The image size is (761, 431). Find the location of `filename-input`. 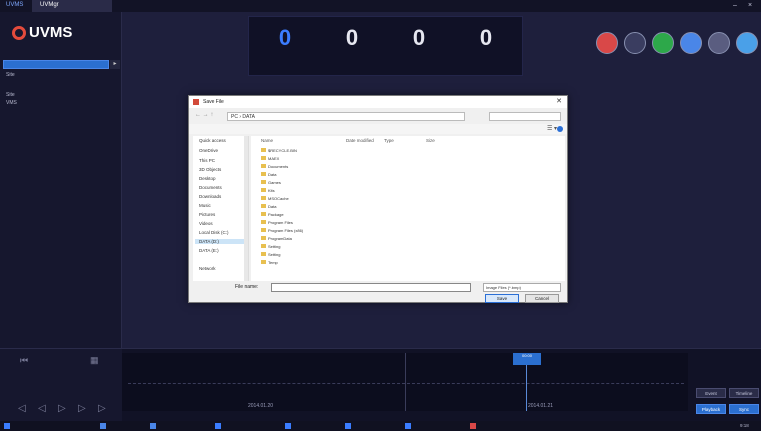

filename-input is located at coordinates (371, 287).